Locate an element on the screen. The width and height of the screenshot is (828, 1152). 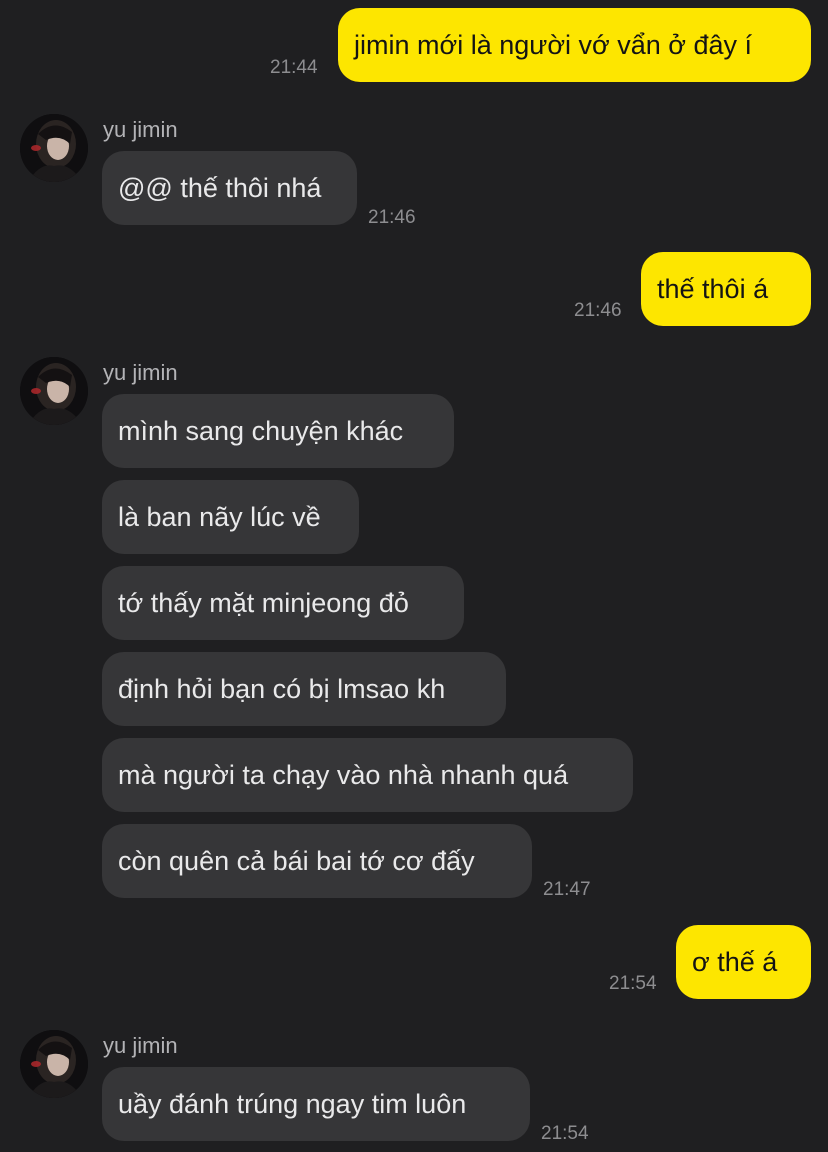
message-timestamp: 21:44 is located at coordinates (294, 67).